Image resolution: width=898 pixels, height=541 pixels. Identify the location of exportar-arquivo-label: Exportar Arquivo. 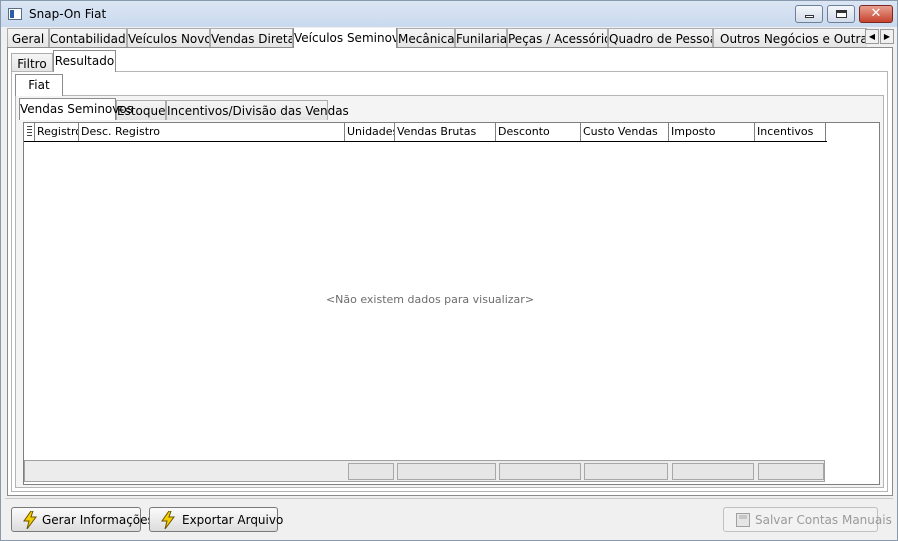
(233, 520).